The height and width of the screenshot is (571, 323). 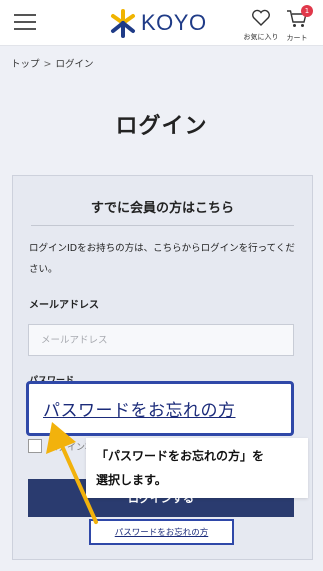 What do you see at coordinates (131, 480) in the screenshot?
I see `callout-line-2: 選択します。` at bounding box center [131, 480].